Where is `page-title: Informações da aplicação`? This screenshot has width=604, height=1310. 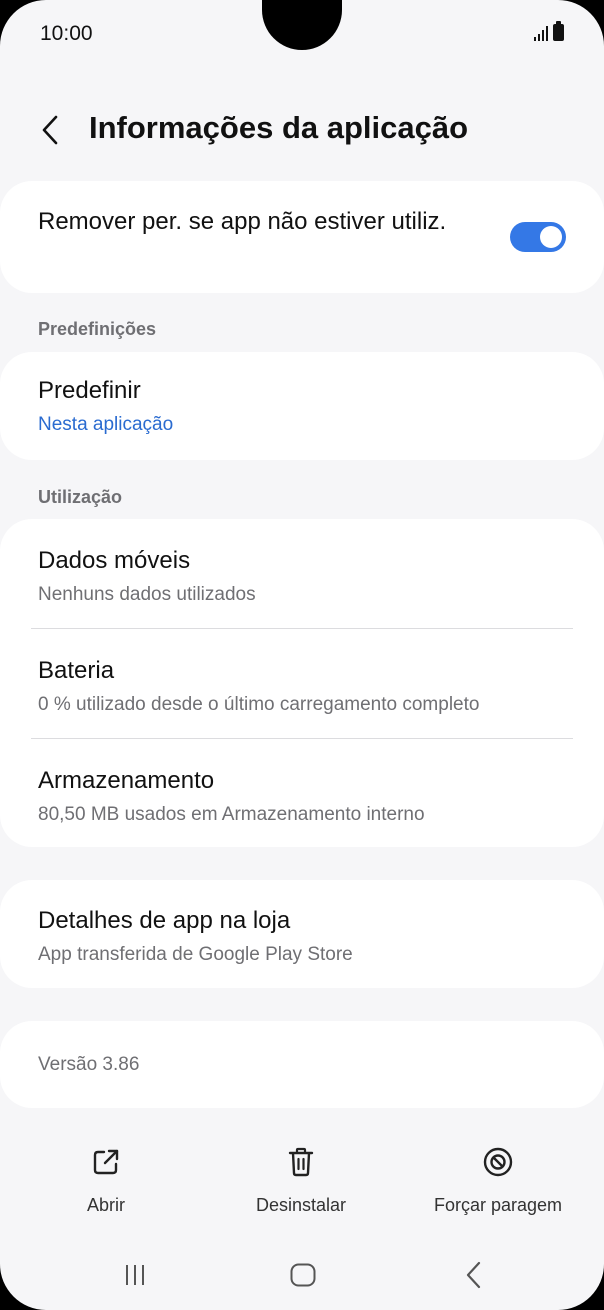
page-title: Informações da aplicação is located at coordinates (279, 127).